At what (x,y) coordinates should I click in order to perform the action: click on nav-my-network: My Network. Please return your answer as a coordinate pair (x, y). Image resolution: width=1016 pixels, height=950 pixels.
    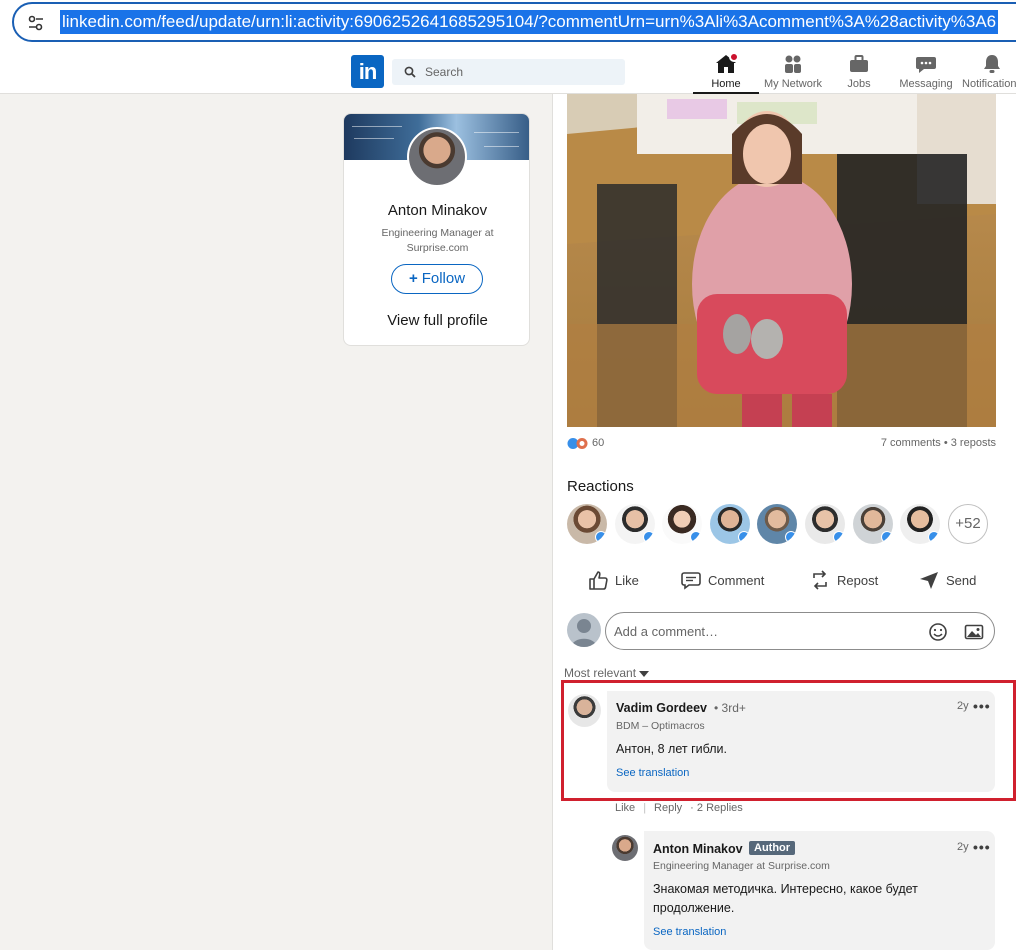
    Looking at the image, I should click on (793, 72).